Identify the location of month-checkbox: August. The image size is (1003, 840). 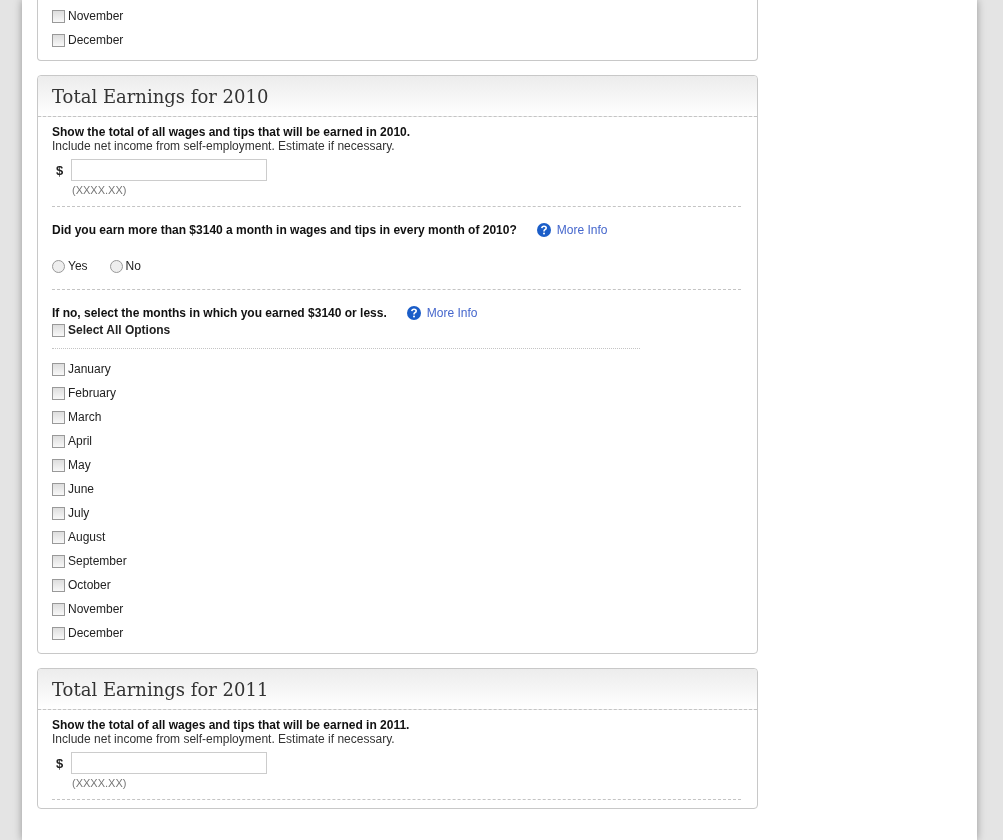
(396, 537).